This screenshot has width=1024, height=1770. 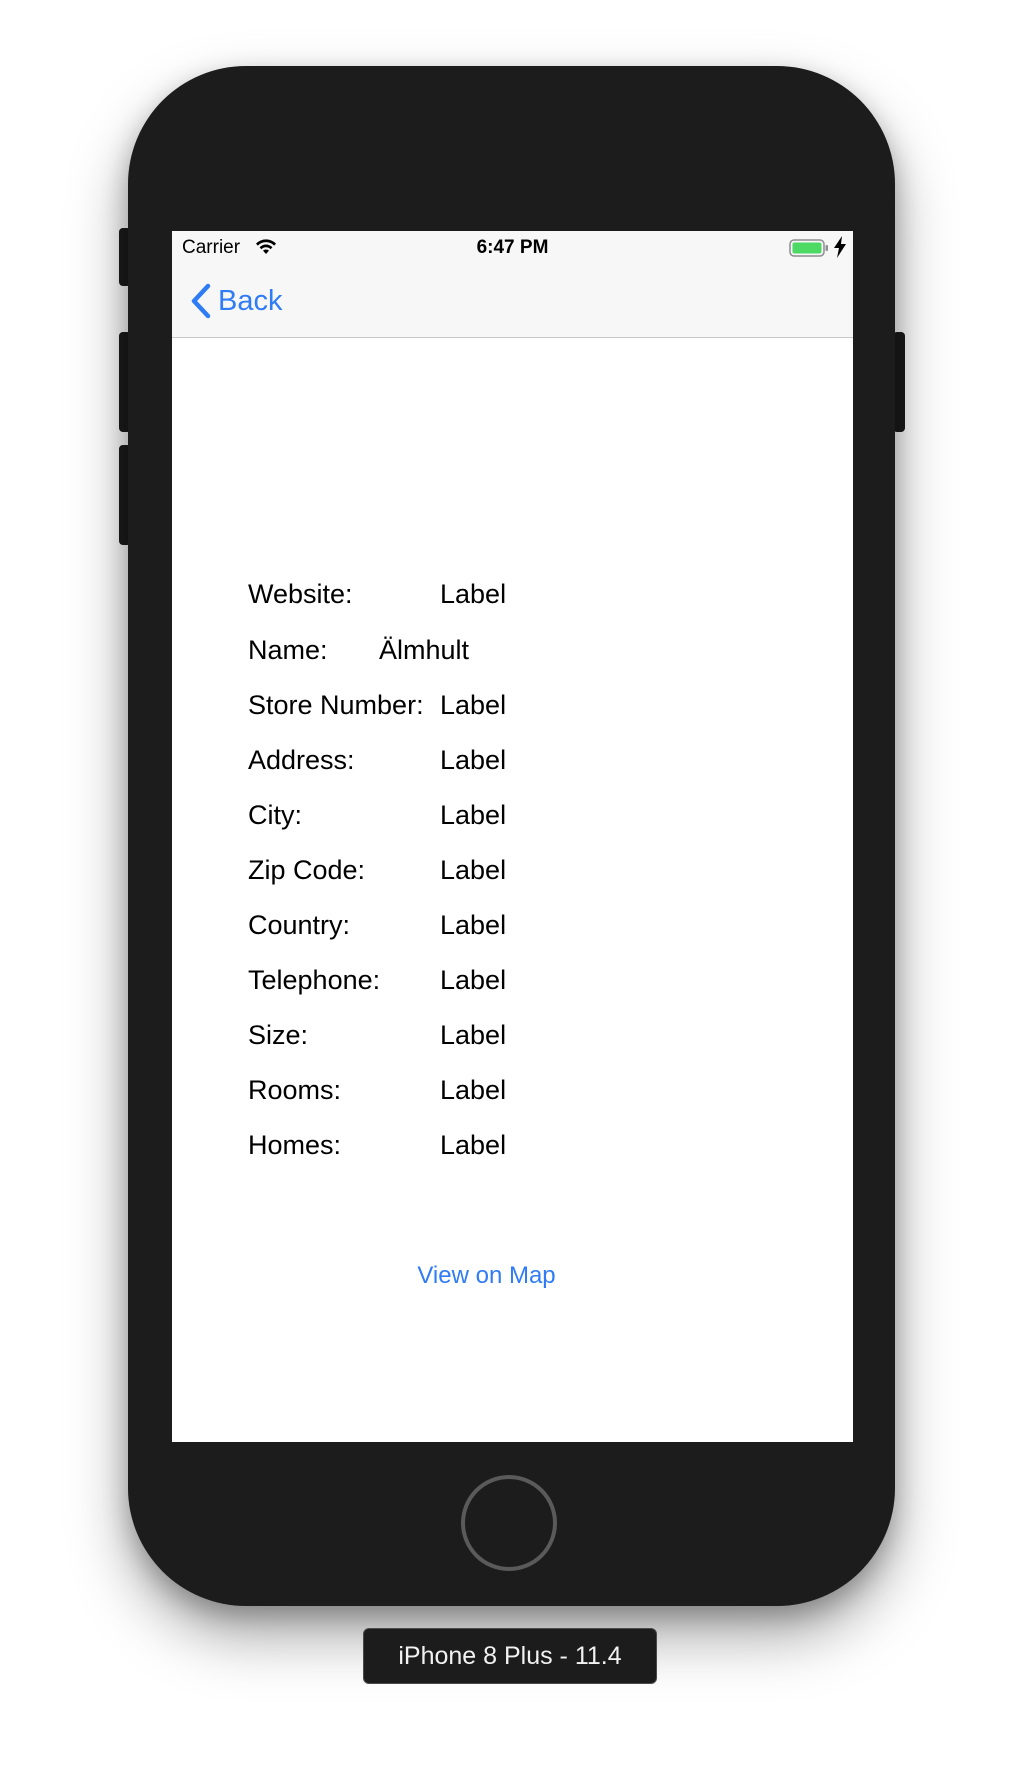 I want to click on detail-label: Homes:, so click(x=295, y=1145).